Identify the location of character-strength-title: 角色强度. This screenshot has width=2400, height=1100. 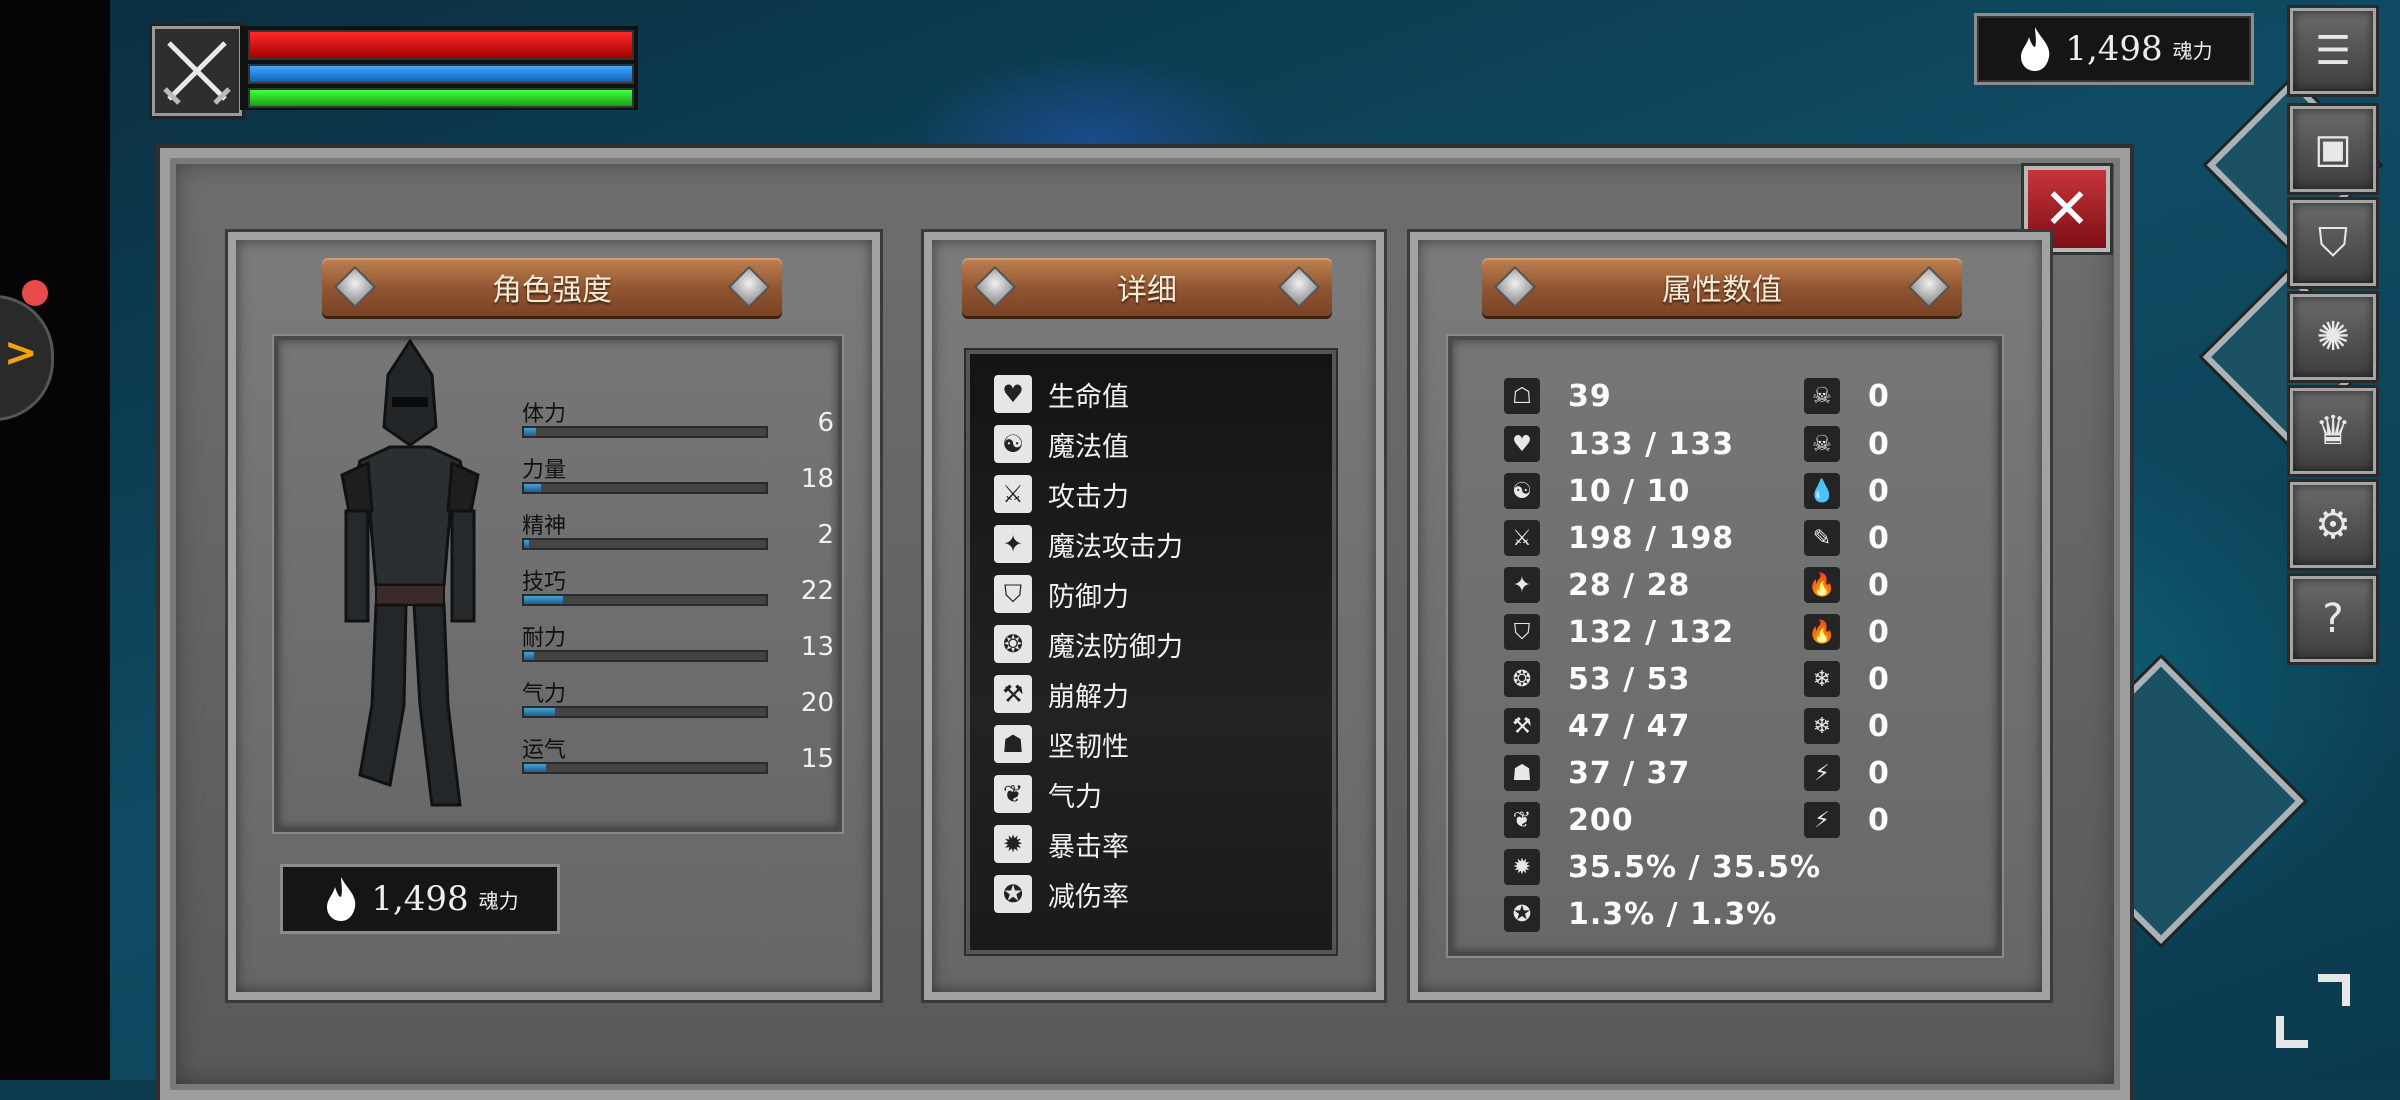
(552, 290).